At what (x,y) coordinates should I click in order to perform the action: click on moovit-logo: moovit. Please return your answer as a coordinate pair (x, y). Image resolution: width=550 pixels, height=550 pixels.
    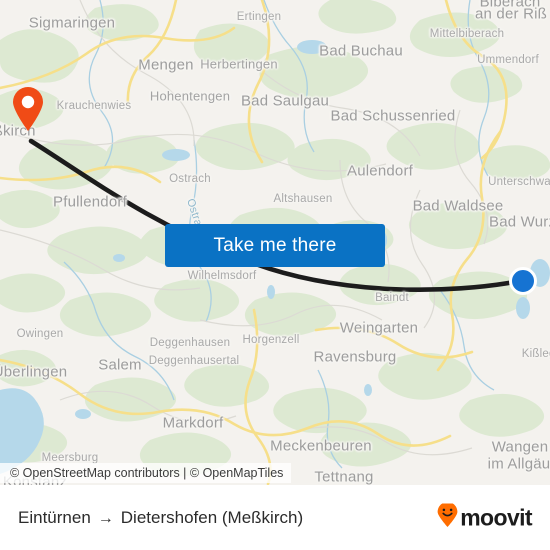
    Looking at the image, I should click on (485, 516).